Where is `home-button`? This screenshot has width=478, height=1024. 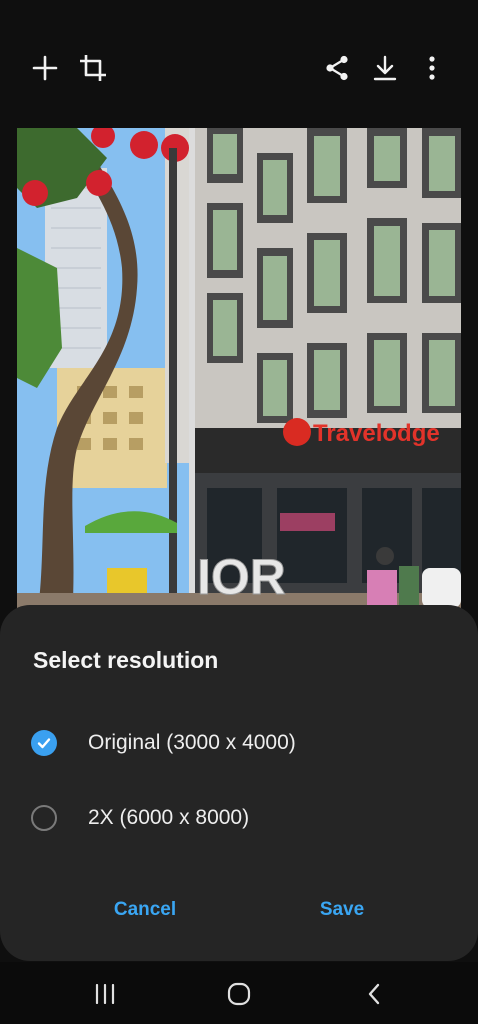
home-button is located at coordinates (239, 994).